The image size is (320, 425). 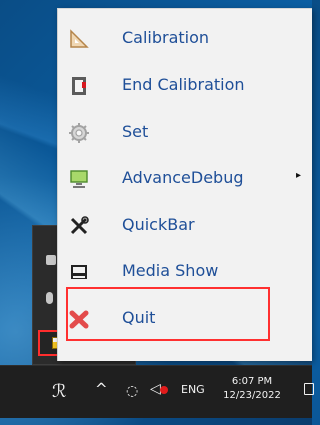 I want to click on clock-date: 12/23/2022, so click(x=252, y=395).